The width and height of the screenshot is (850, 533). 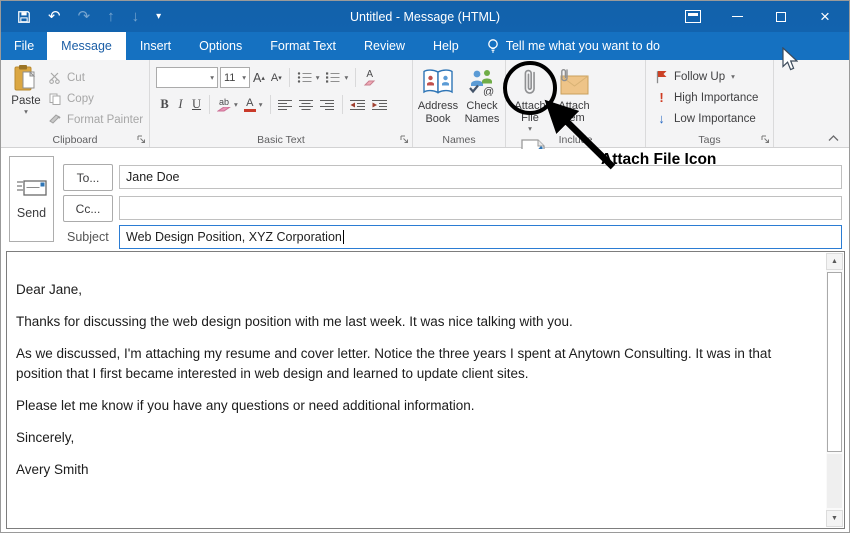 I want to click on tab-file: File, so click(x=24, y=46).